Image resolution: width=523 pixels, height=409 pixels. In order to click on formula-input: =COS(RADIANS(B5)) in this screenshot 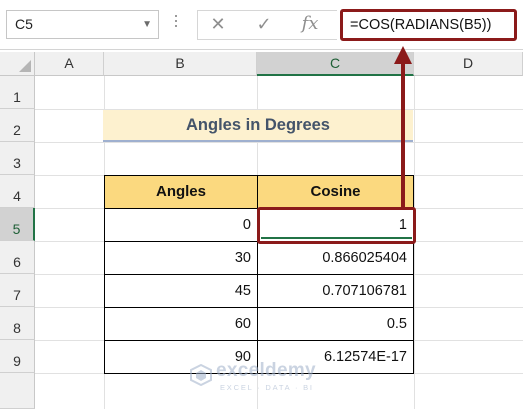, I will do `click(428, 25)`.